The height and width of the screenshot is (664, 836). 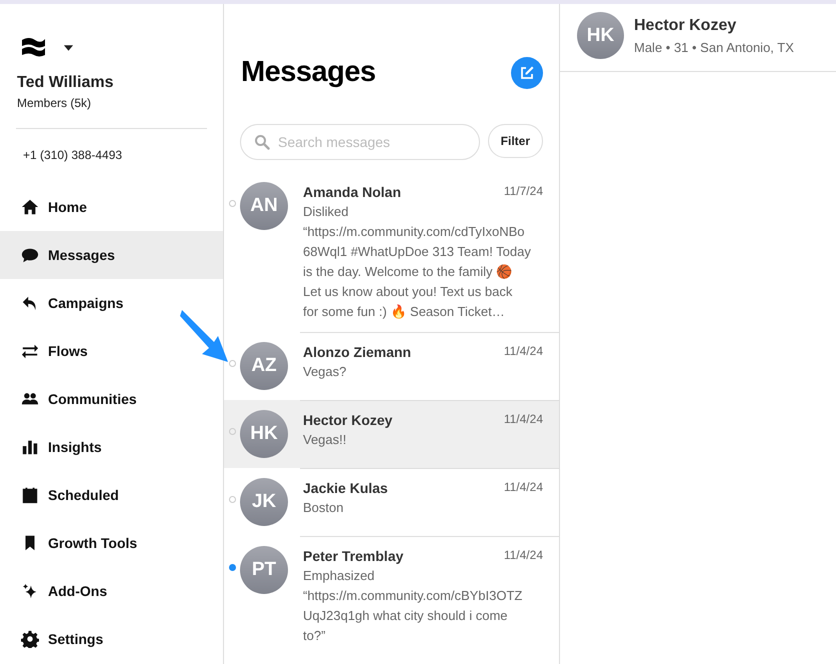 What do you see at coordinates (30, 207) in the screenshot?
I see `home-icon` at bounding box center [30, 207].